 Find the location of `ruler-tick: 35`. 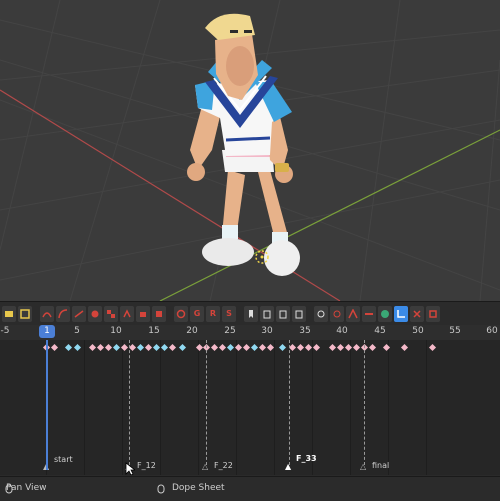

ruler-tick: 35 is located at coordinates (305, 331).